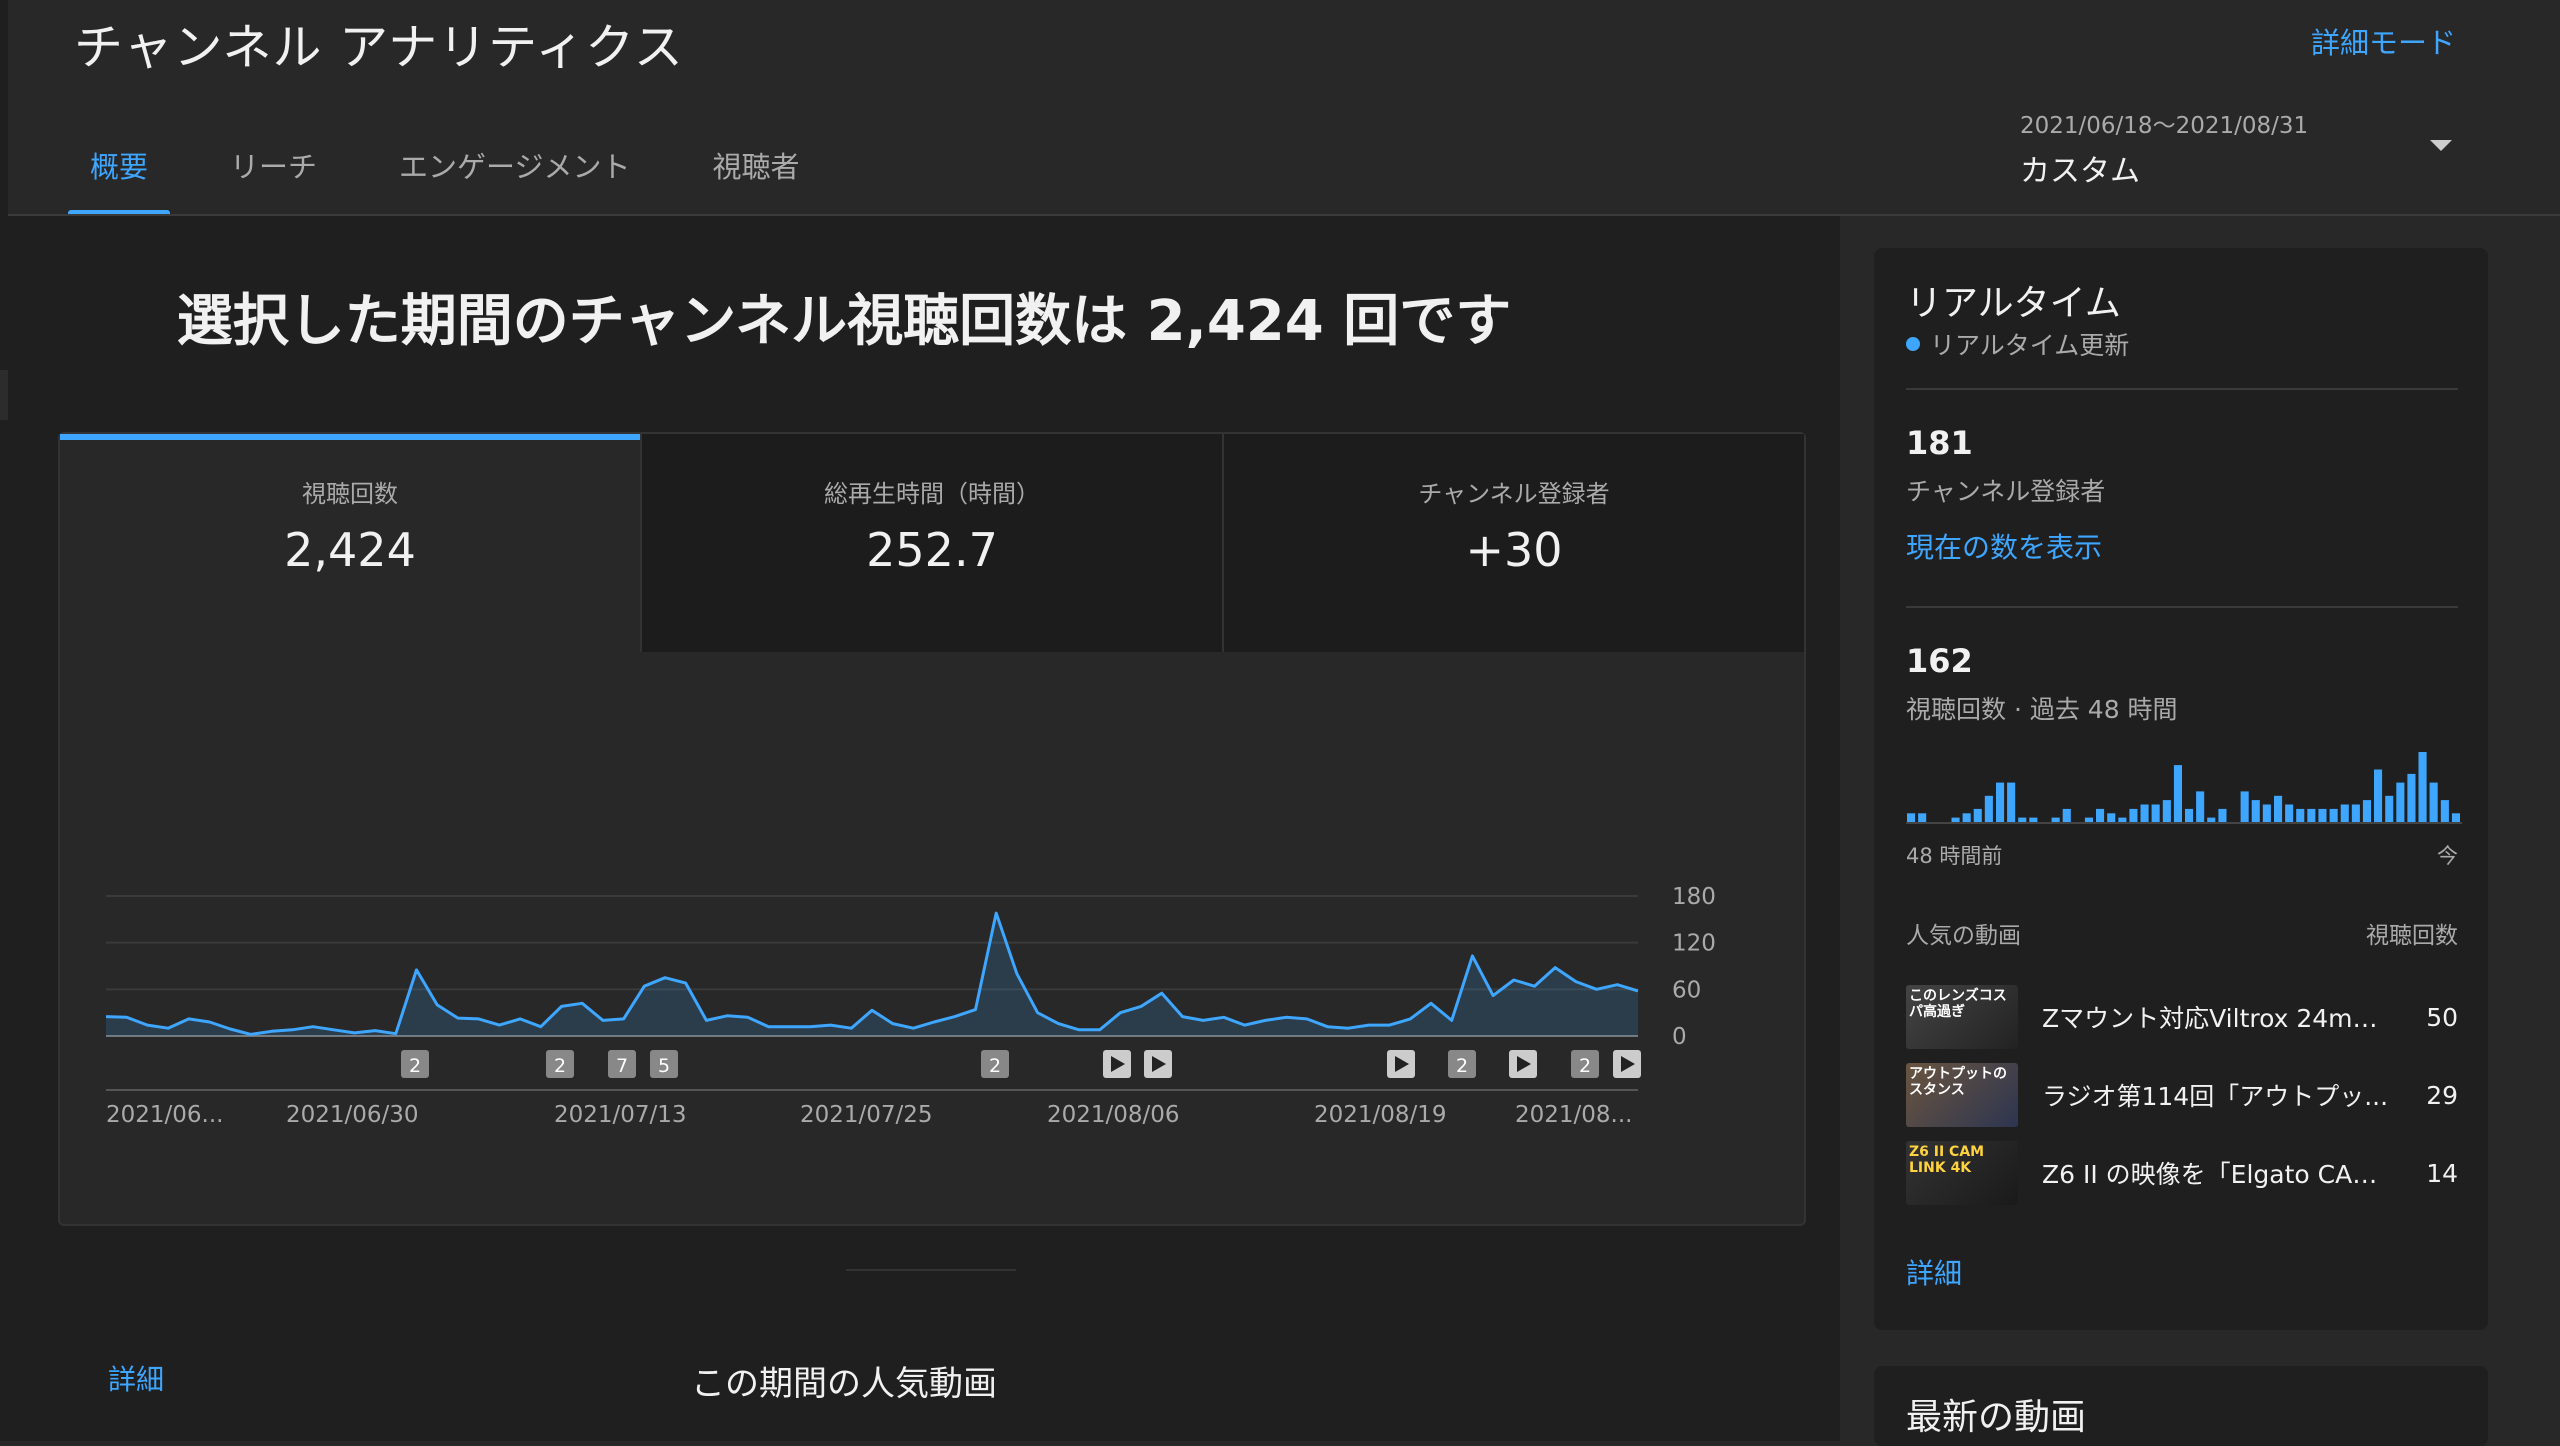  I want to click on metric-label: 総再生時間（時間）, so click(932, 494).